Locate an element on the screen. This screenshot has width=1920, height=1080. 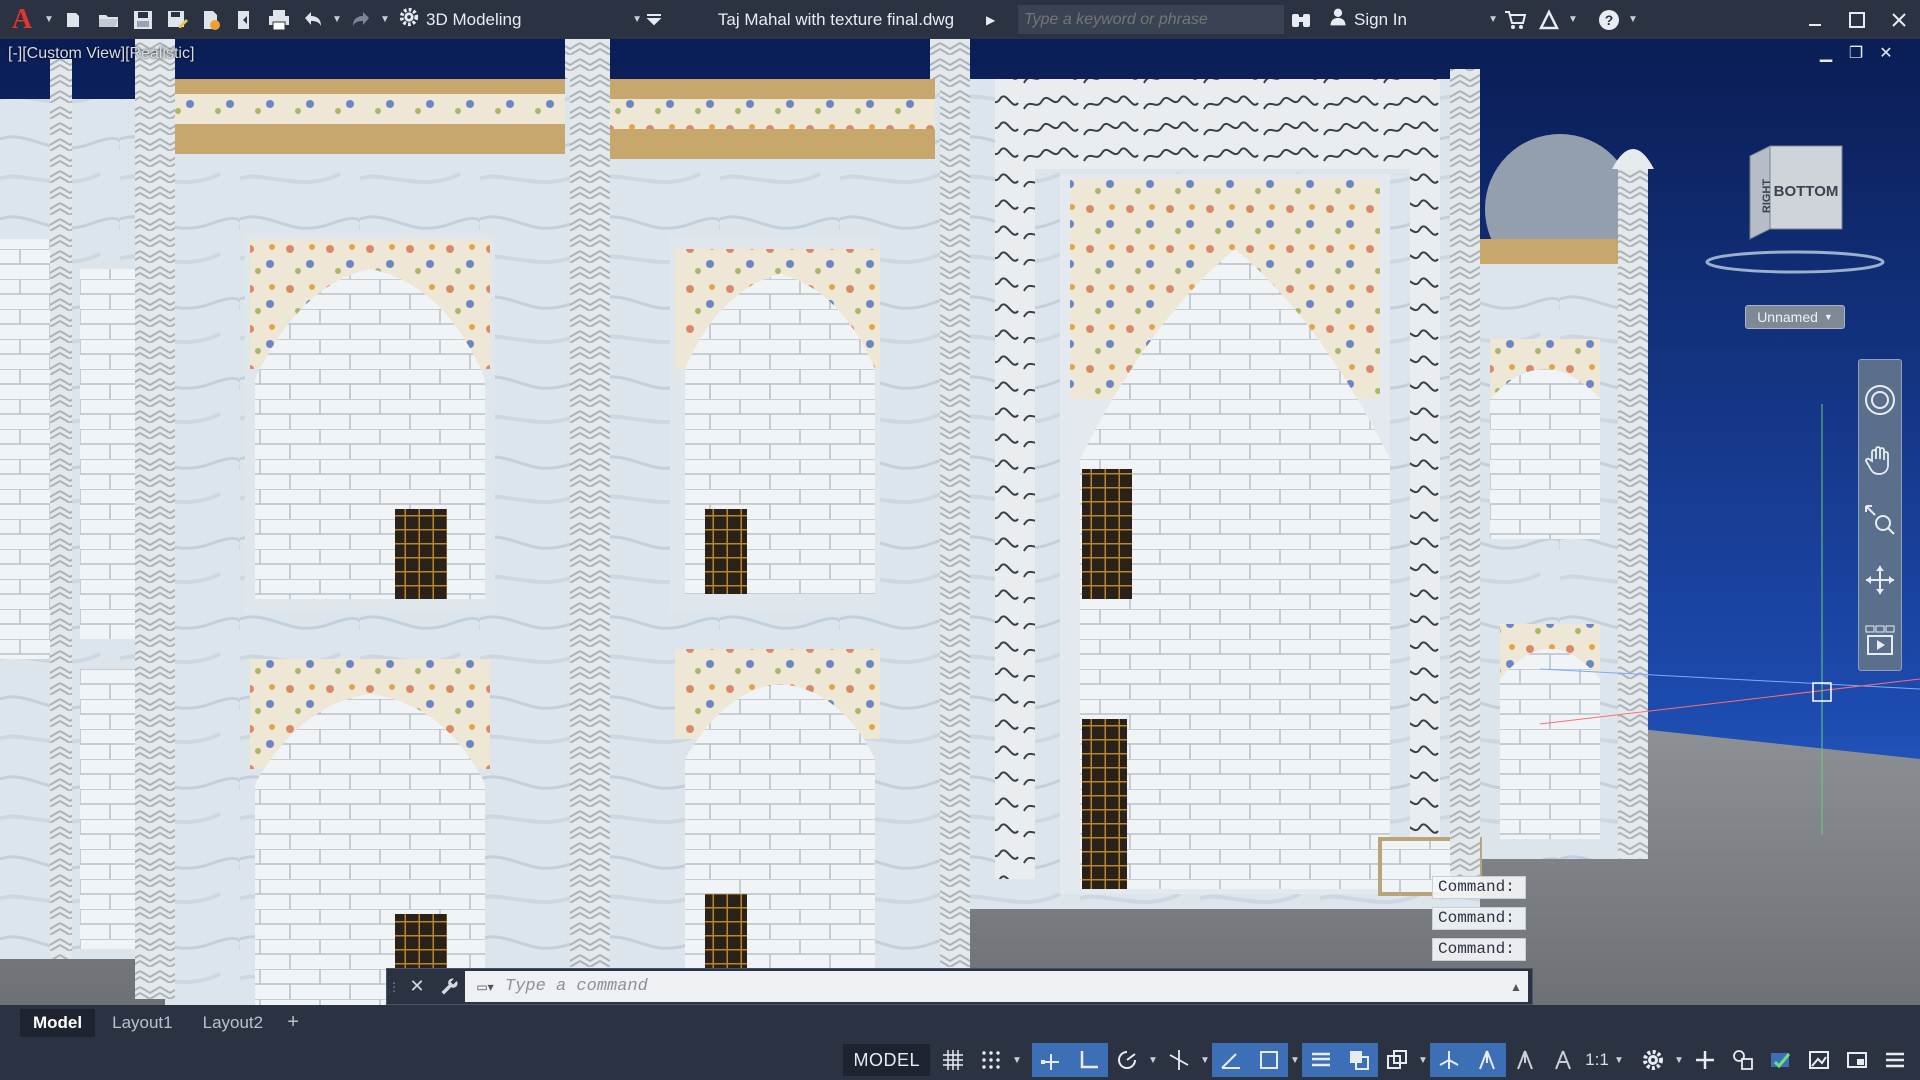
search-input is located at coordinates (1151, 19).